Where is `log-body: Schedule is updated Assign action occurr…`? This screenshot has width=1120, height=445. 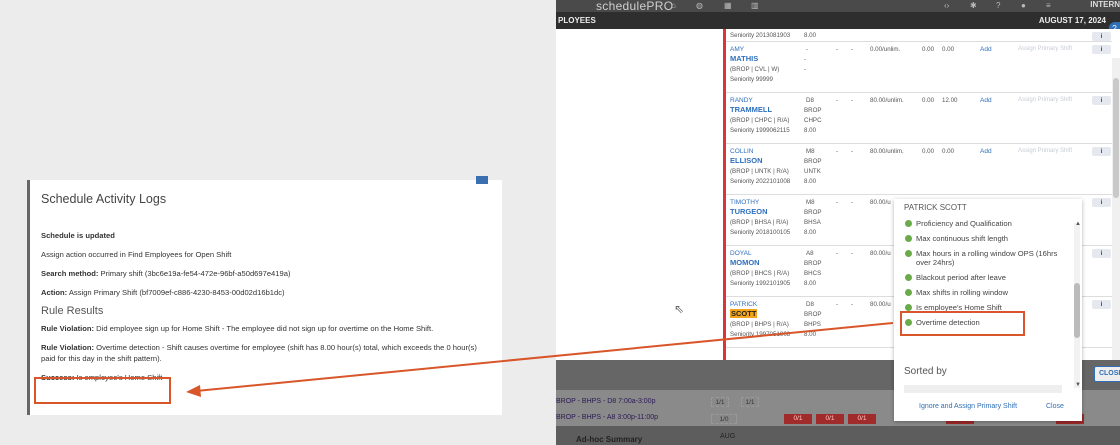
log-body: Schedule is updated Assign action occurr… is located at coordinates (266, 310).